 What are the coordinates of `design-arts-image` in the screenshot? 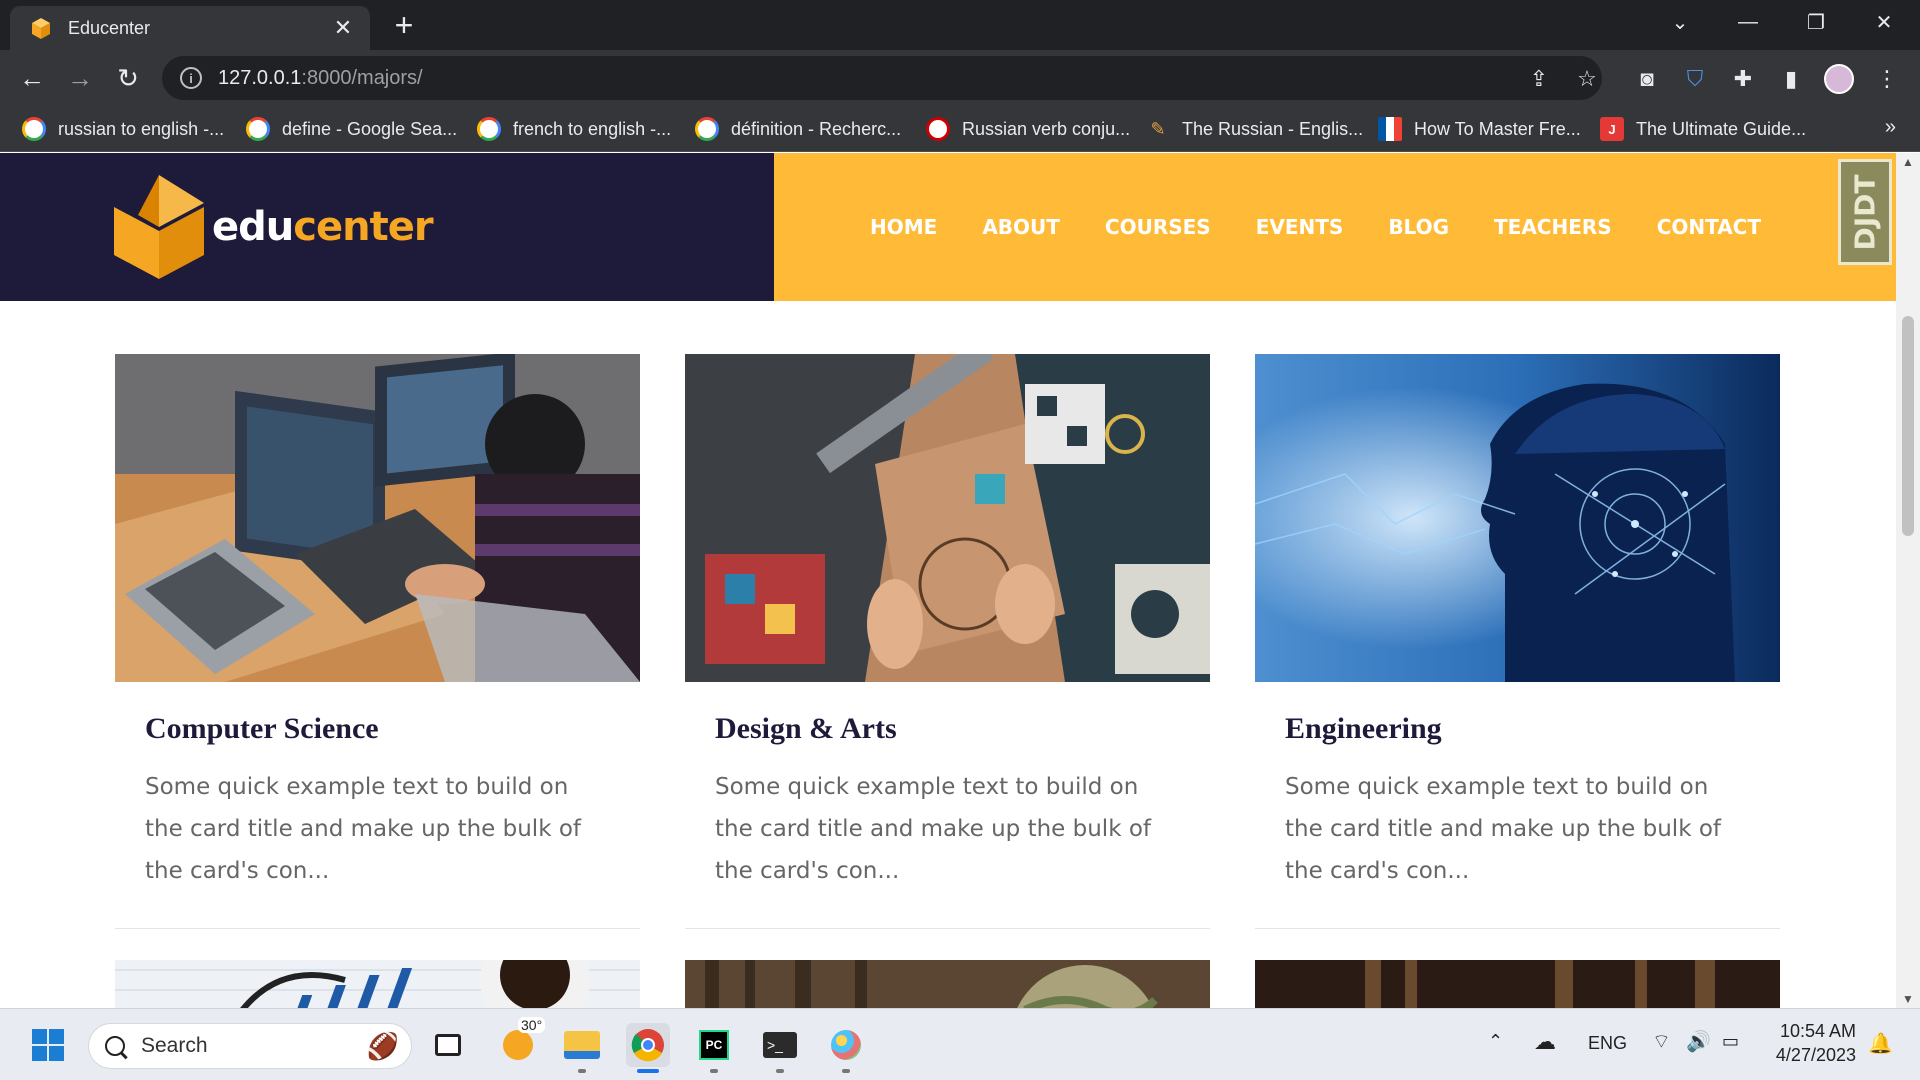 It's located at (947, 518).